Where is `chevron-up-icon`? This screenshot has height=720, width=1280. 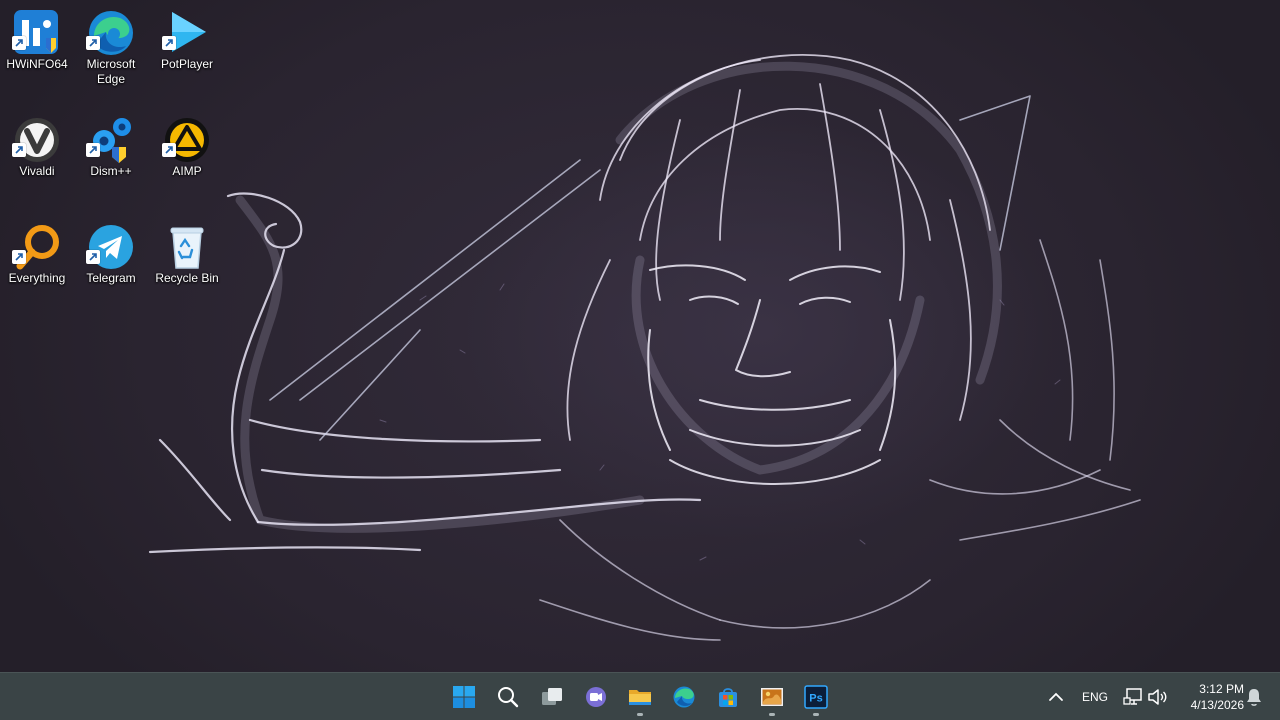
chevron-up-icon is located at coordinates (1056, 696).